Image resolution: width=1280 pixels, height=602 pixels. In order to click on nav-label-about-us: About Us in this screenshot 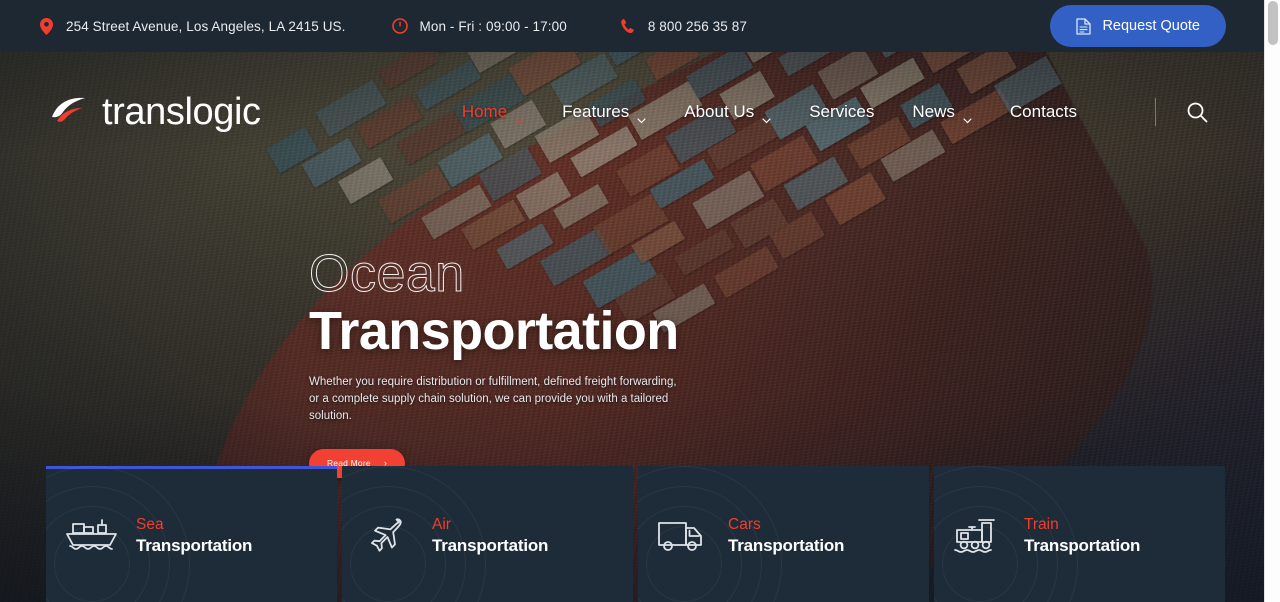, I will do `click(719, 111)`.